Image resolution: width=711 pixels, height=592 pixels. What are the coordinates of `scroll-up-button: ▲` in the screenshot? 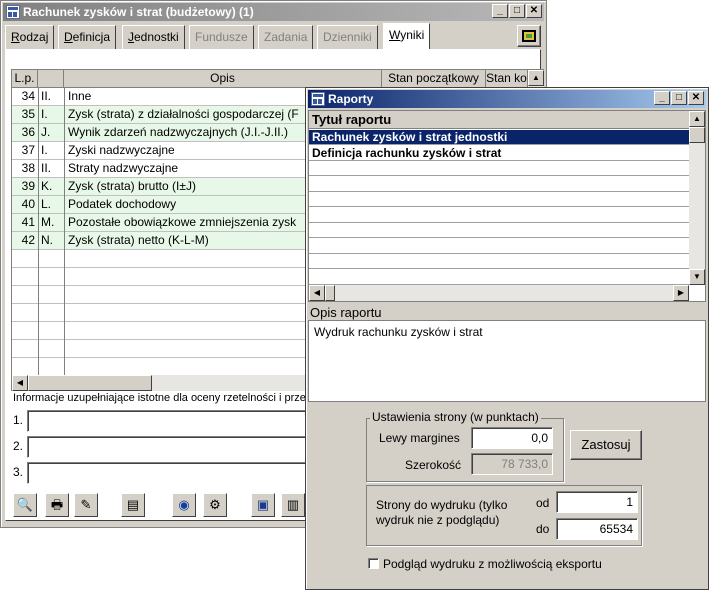 It's located at (536, 78).